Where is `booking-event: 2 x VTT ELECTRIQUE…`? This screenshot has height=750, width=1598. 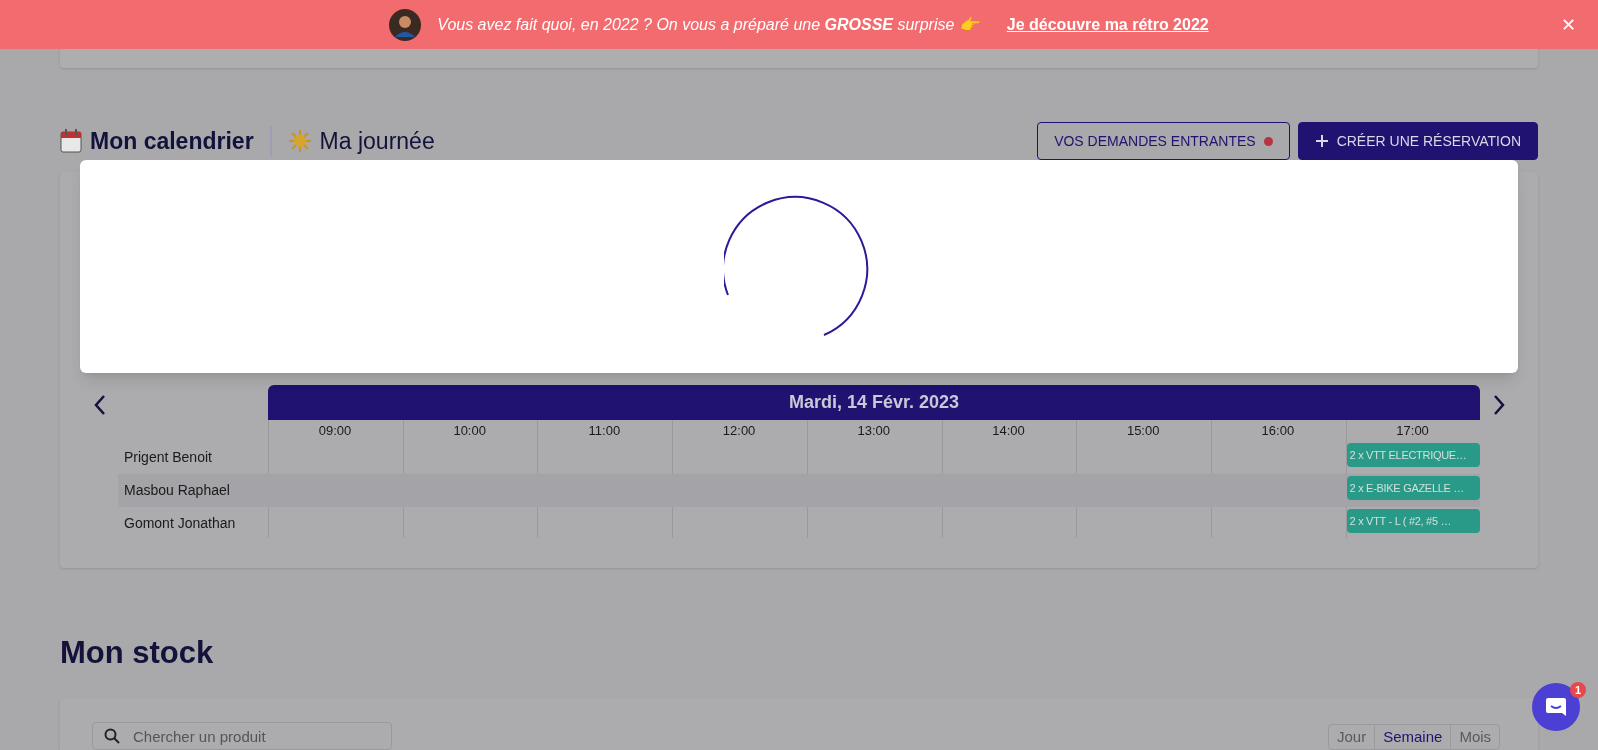
booking-event: 2 x VTT ELECTRIQUE… is located at coordinates (1413, 455).